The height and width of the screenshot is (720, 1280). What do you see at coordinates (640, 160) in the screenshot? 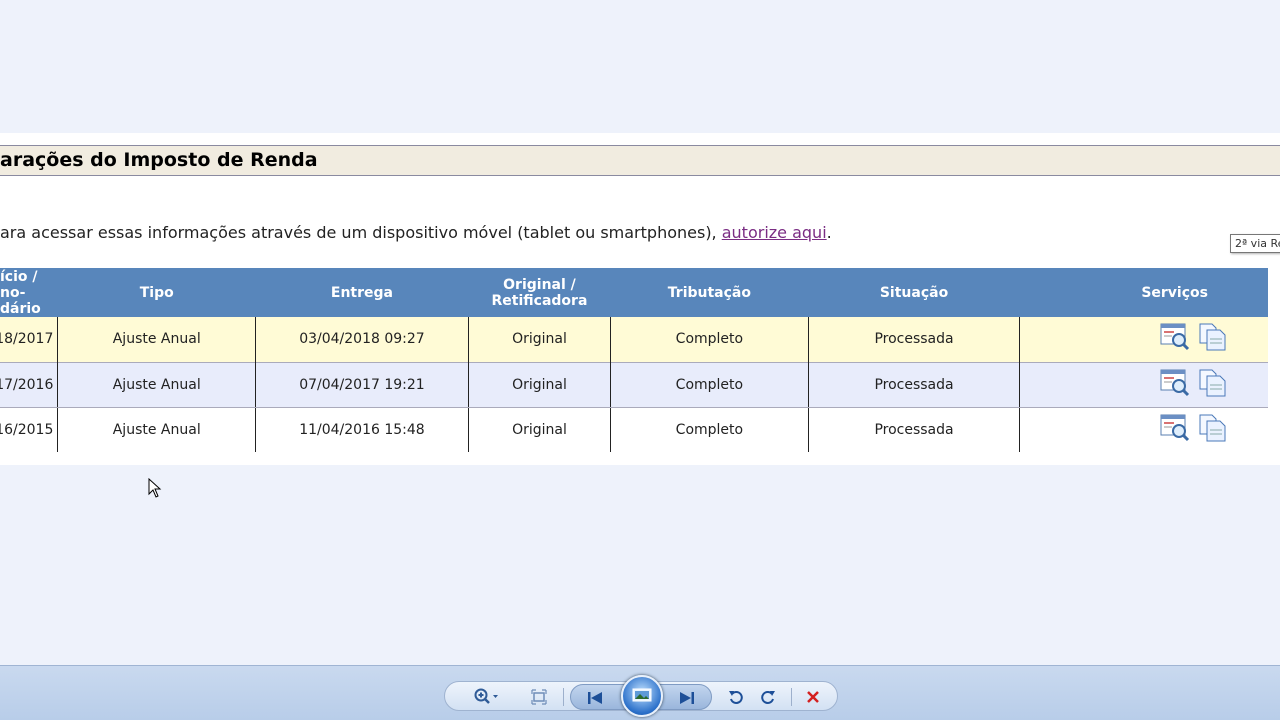
I see `page-title: arações do Imposto de Renda` at bounding box center [640, 160].